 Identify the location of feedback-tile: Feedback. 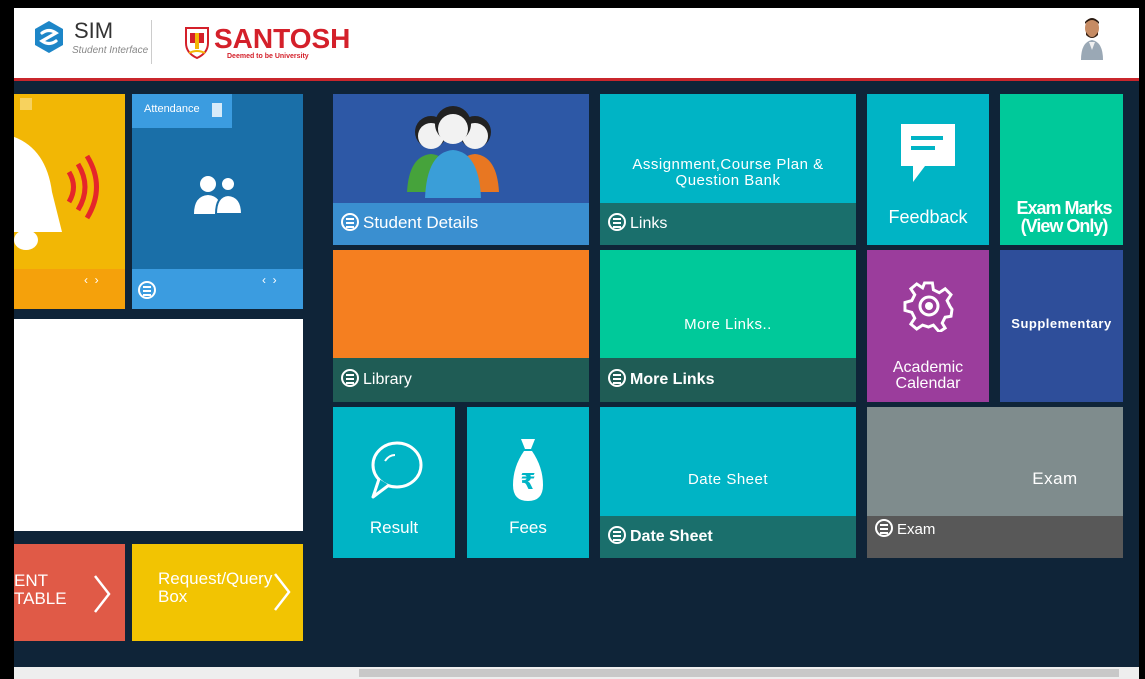
(928, 169).